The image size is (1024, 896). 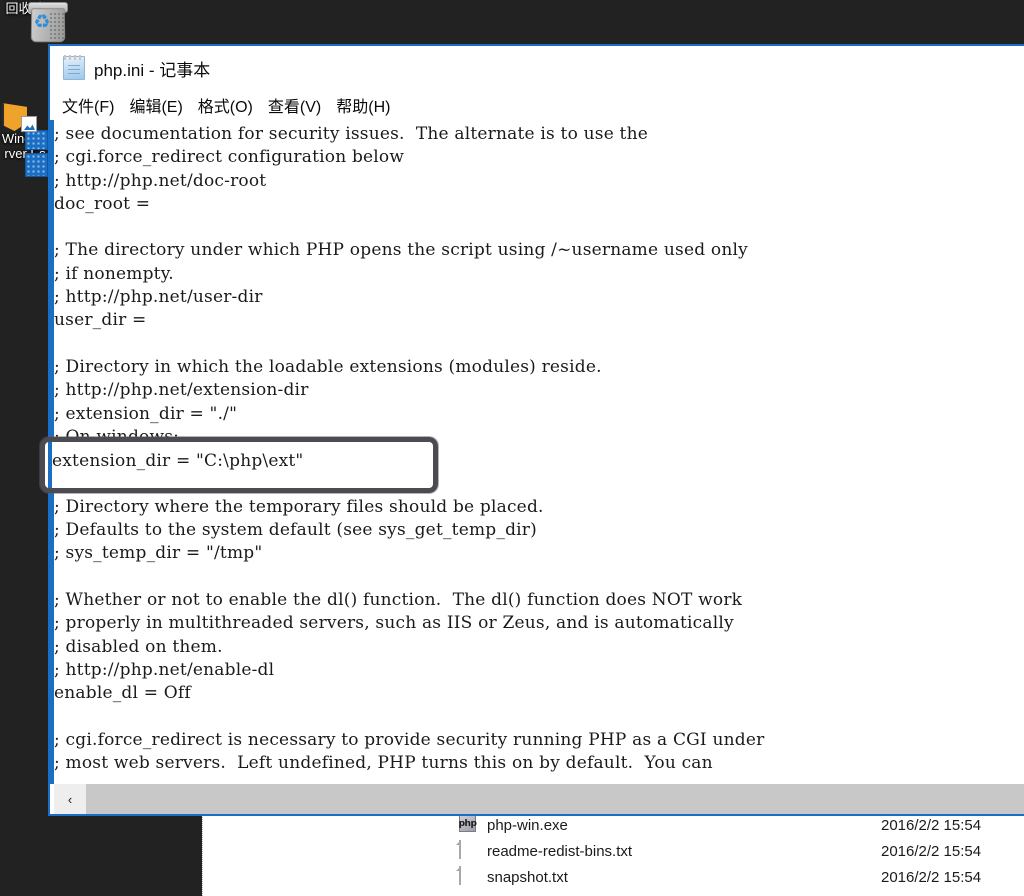 I want to click on horizontal-scrollbar: ‹, so click(x=539, y=799).